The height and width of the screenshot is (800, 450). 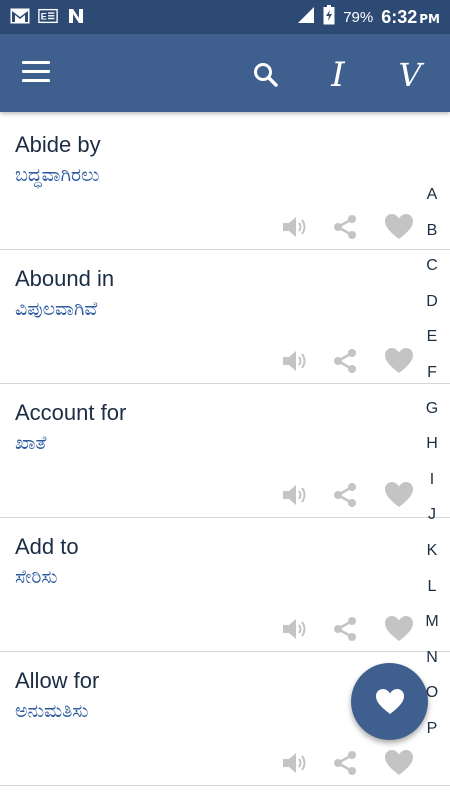 I want to click on app-bar: I V, so click(x=225, y=73).